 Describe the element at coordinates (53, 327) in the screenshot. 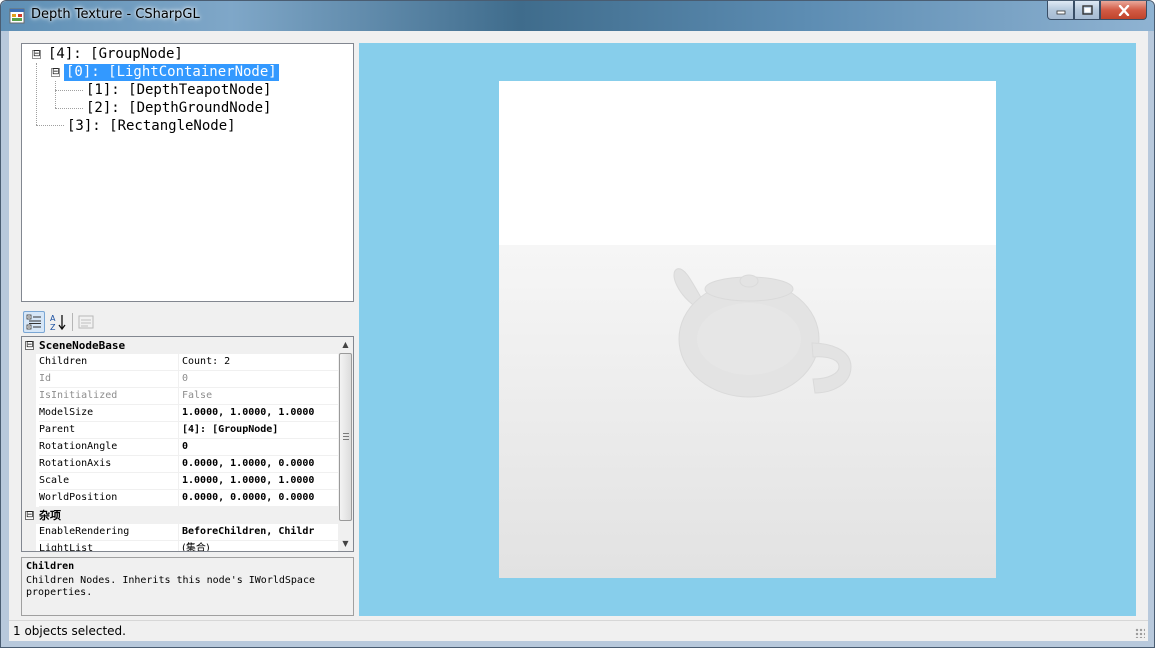

I see `svg-text: Z` at that location.